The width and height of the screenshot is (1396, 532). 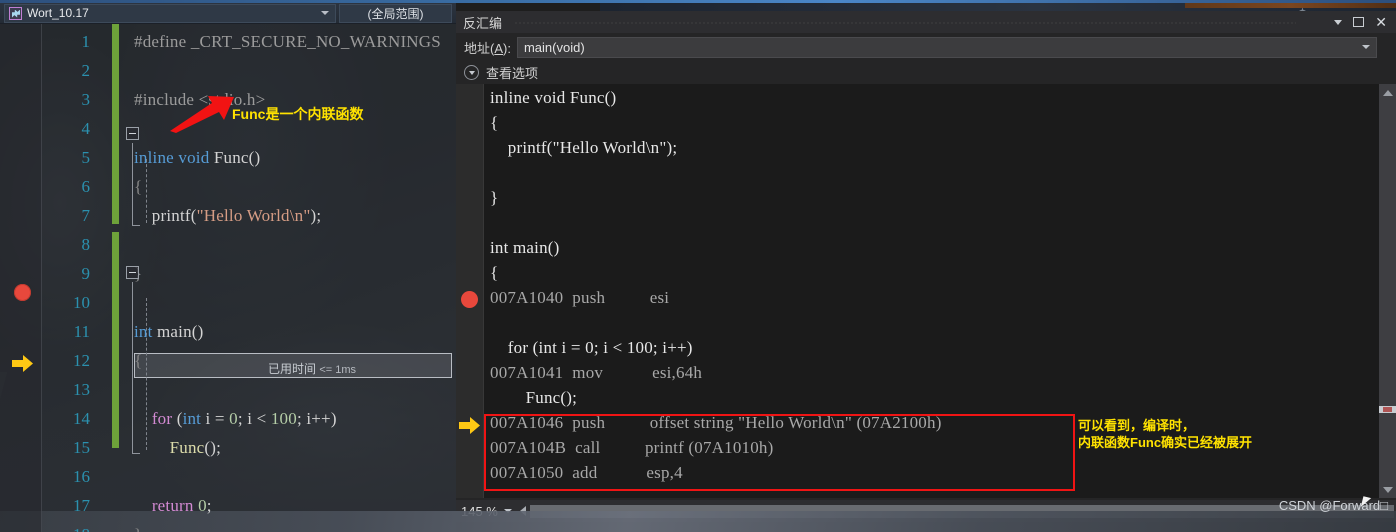 I want to click on code-line: 14 for (int i = 0; i < 100; i++), so click(x=228, y=418).